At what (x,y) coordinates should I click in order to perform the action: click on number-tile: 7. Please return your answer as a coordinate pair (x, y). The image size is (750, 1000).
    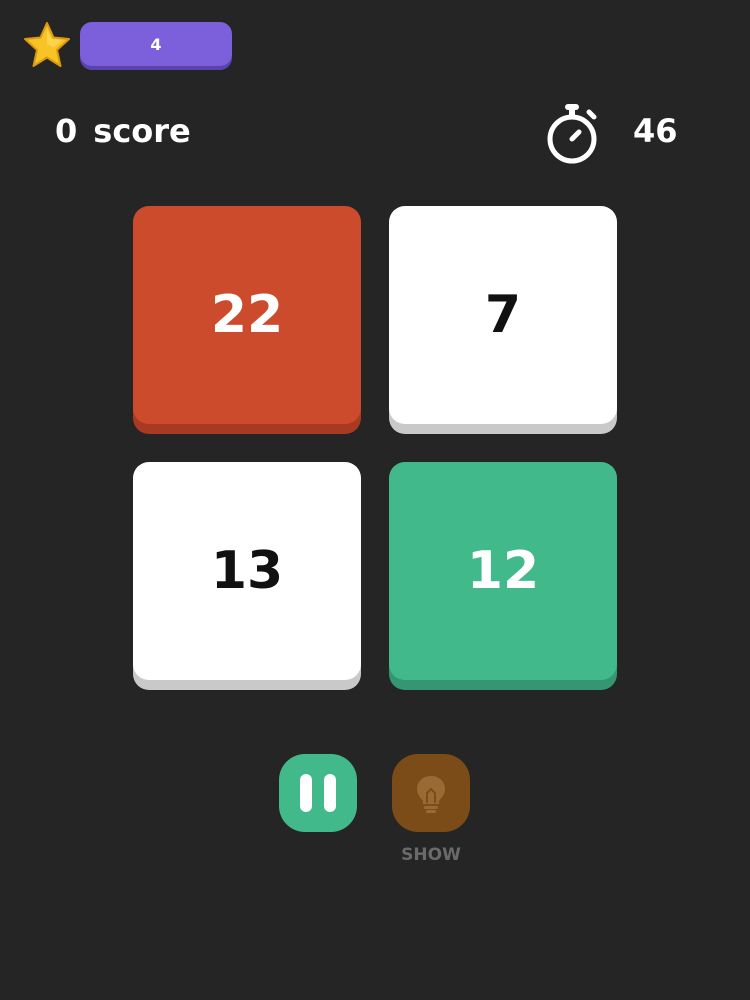
    Looking at the image, I should click on (503, 315).